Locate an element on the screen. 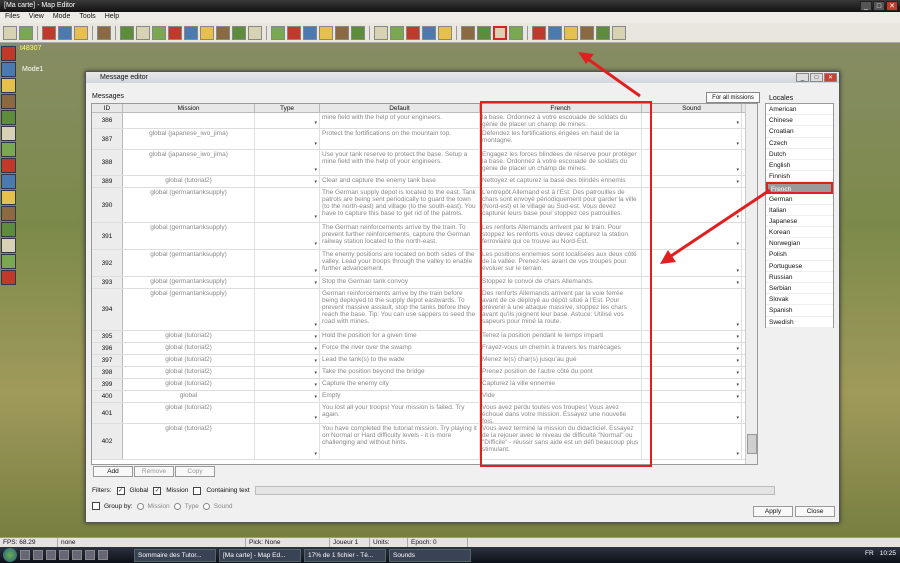 This screenshot has width=900, height=563. row-id-cell: 393 is located at coordinates (107, 282).